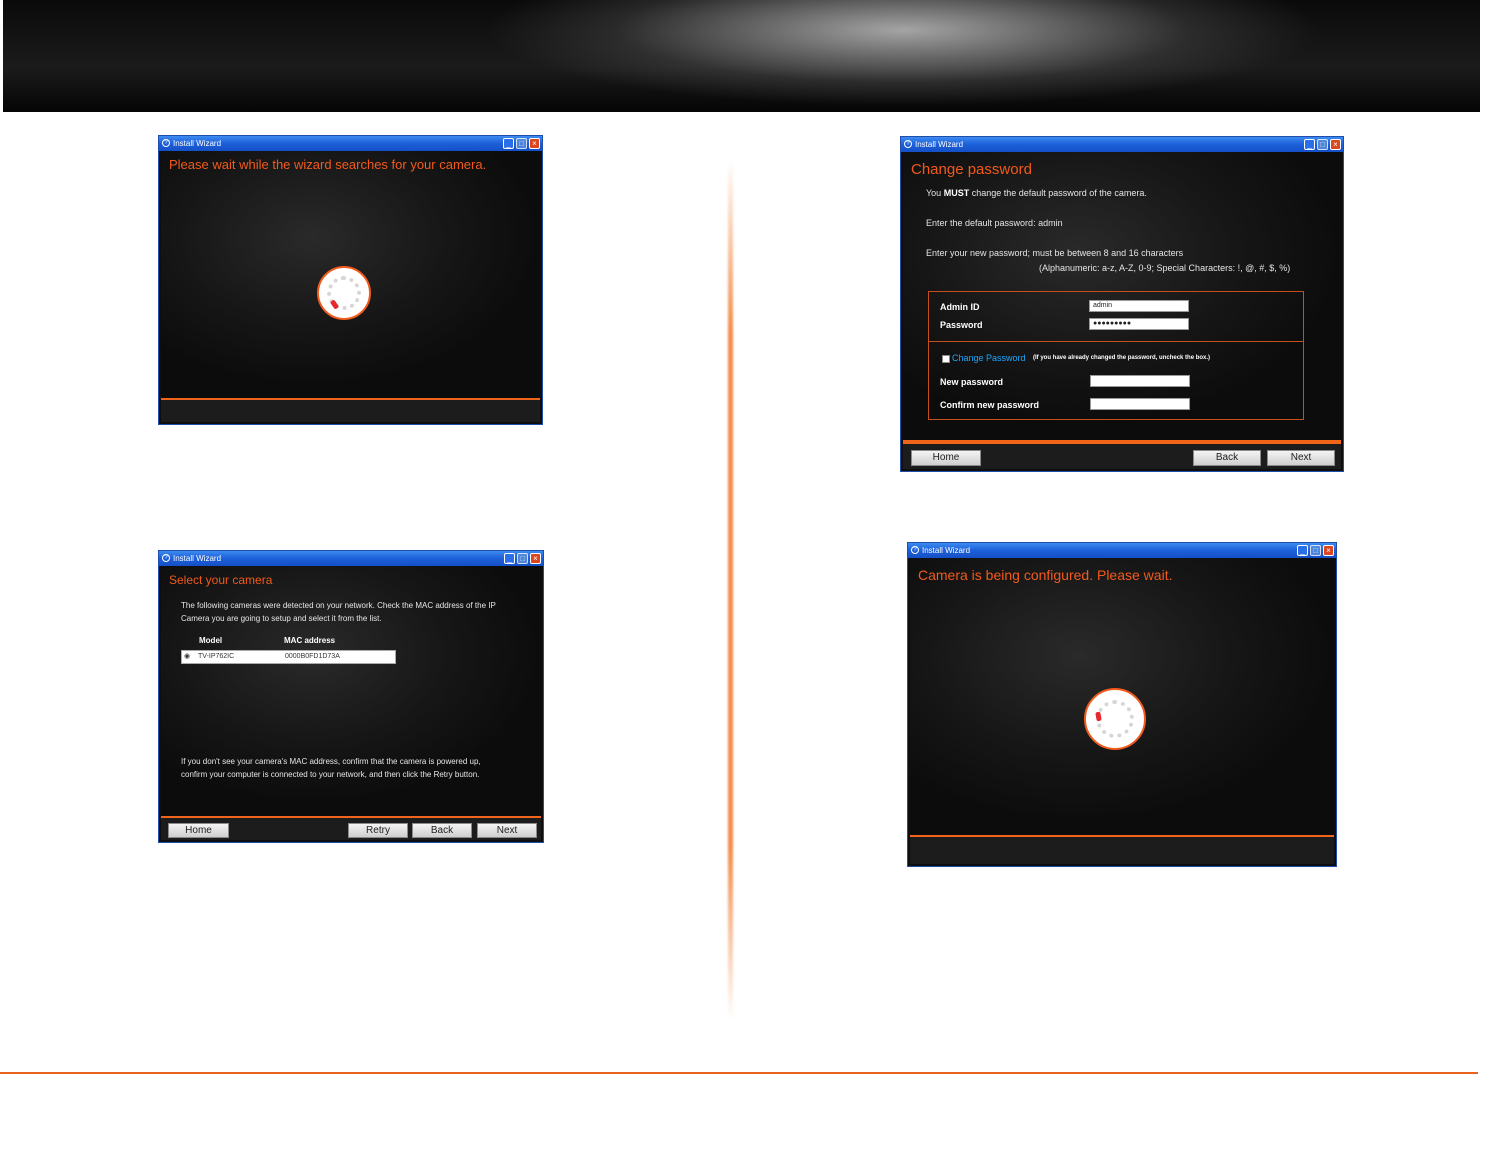  What do you see at coordinates (741, 56) in the screenshot?
I see `page-header-banner` at bounding box center [741, 56].